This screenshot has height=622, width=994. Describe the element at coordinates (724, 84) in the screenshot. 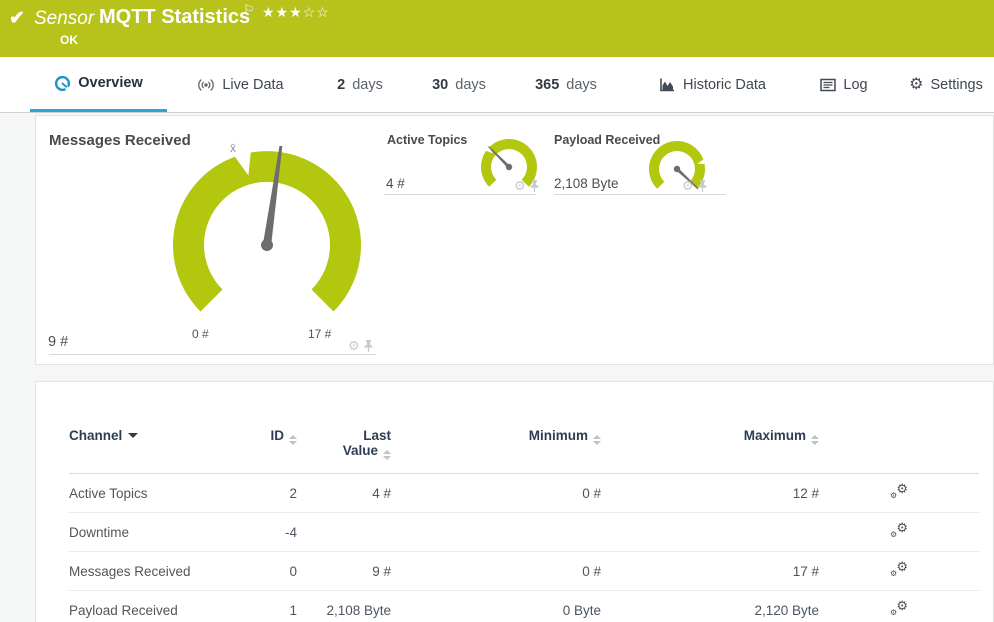

I see `tab-historic-data-label: Historic Data` at that location.